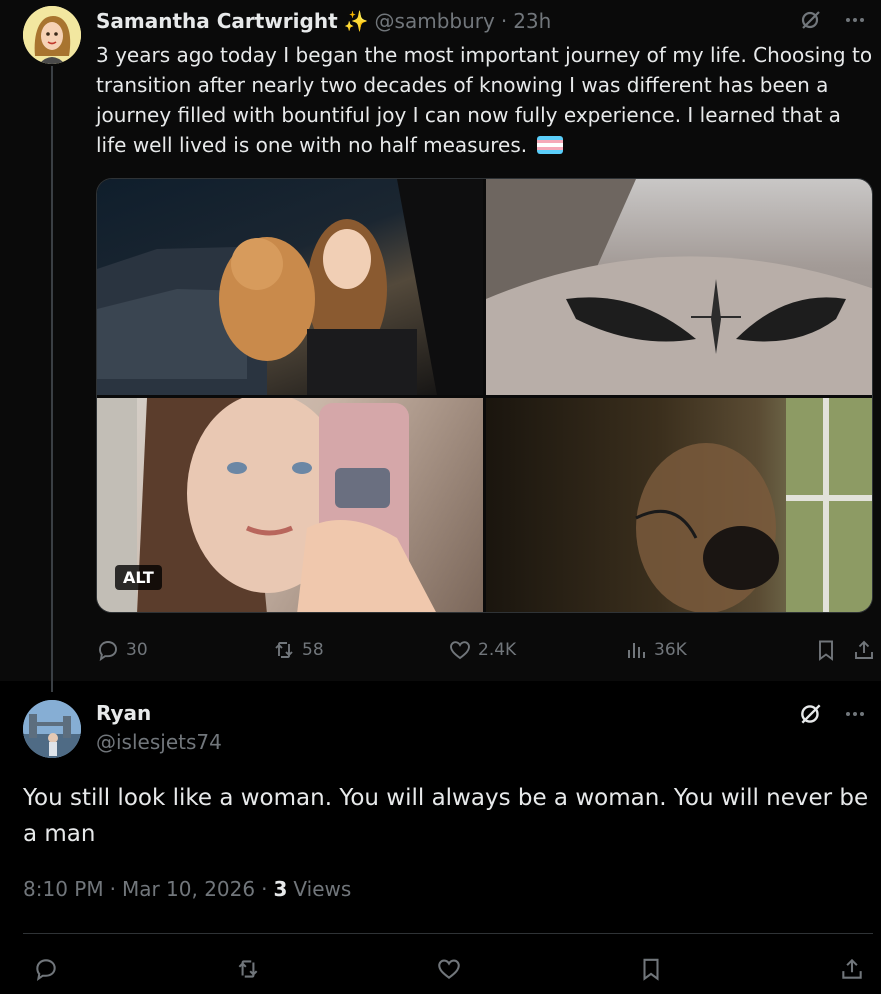 The image size is (881, 994). What do you see at coordinates (833, 20) in the screenshot?
I see `tweet-top-actions` at bounding box center [833, 20].